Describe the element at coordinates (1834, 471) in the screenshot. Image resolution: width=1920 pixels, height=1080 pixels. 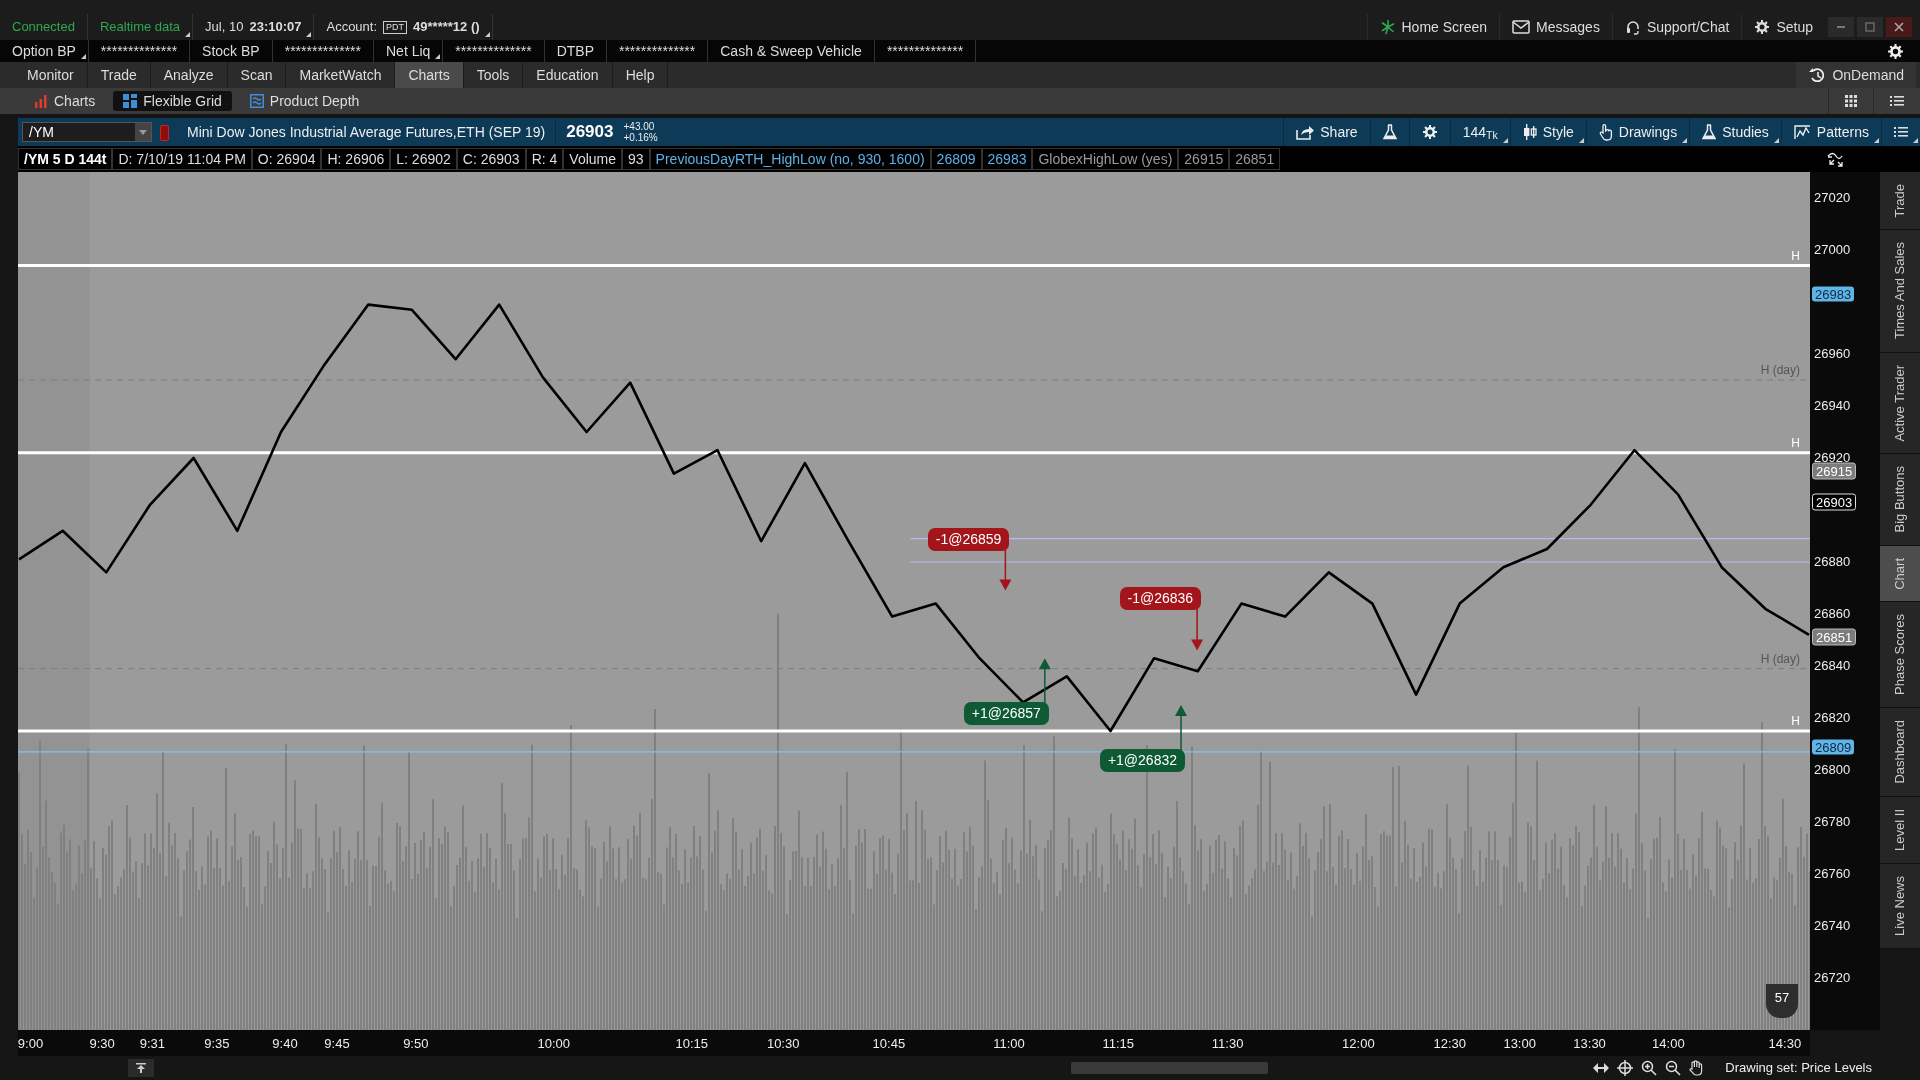
I see `price-marker: 26915` at that location.